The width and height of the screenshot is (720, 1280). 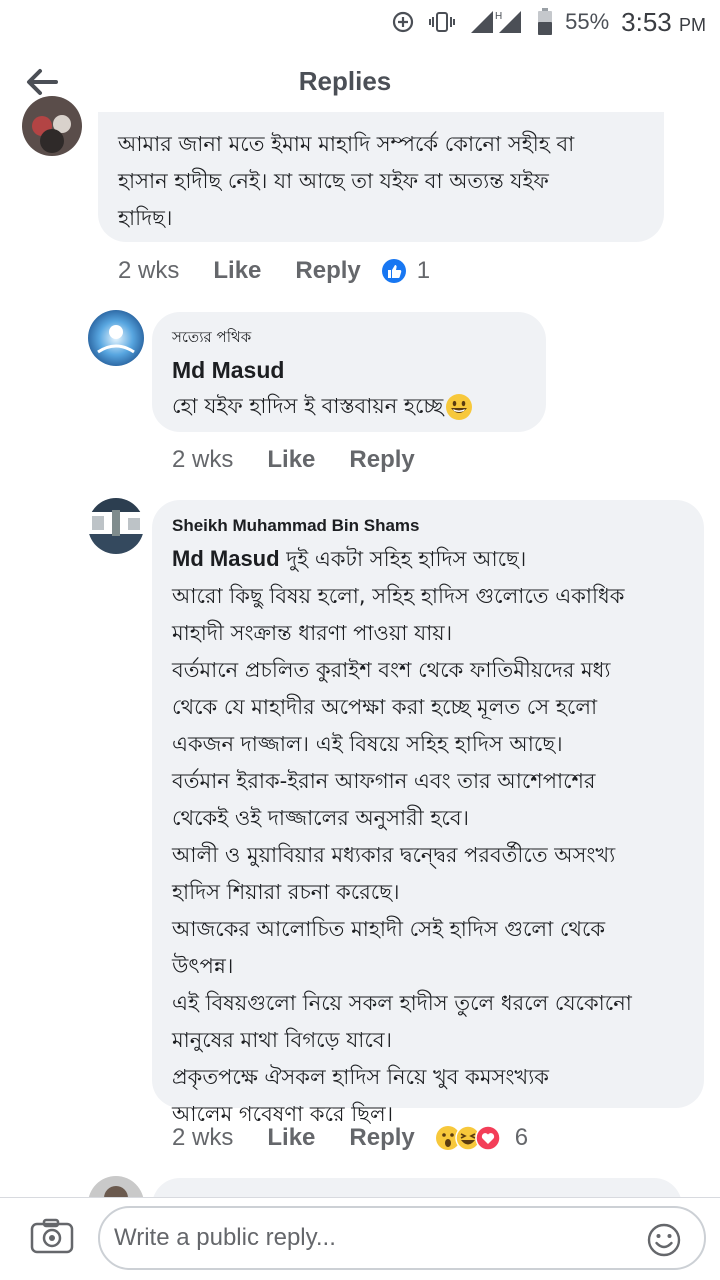 What do you see at coordinates (432, 526) in the screenshot?
I see `comment-author: Sheikh Muhammad Bin Shams` at bounding box center [432, 526].